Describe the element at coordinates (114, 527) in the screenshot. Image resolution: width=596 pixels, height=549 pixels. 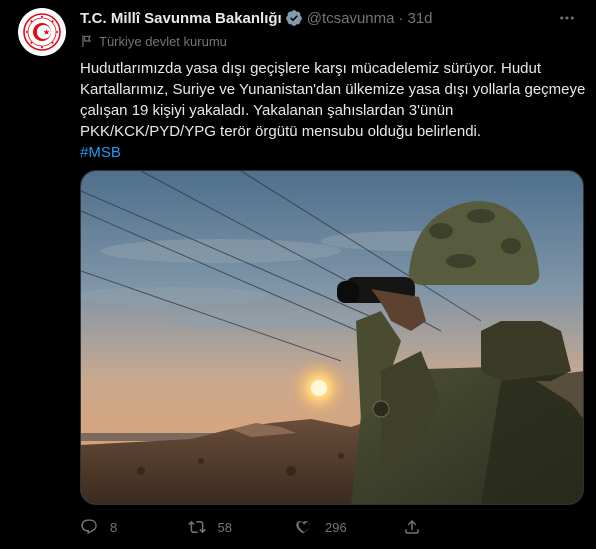
I see `reply-count: 8` at that location.